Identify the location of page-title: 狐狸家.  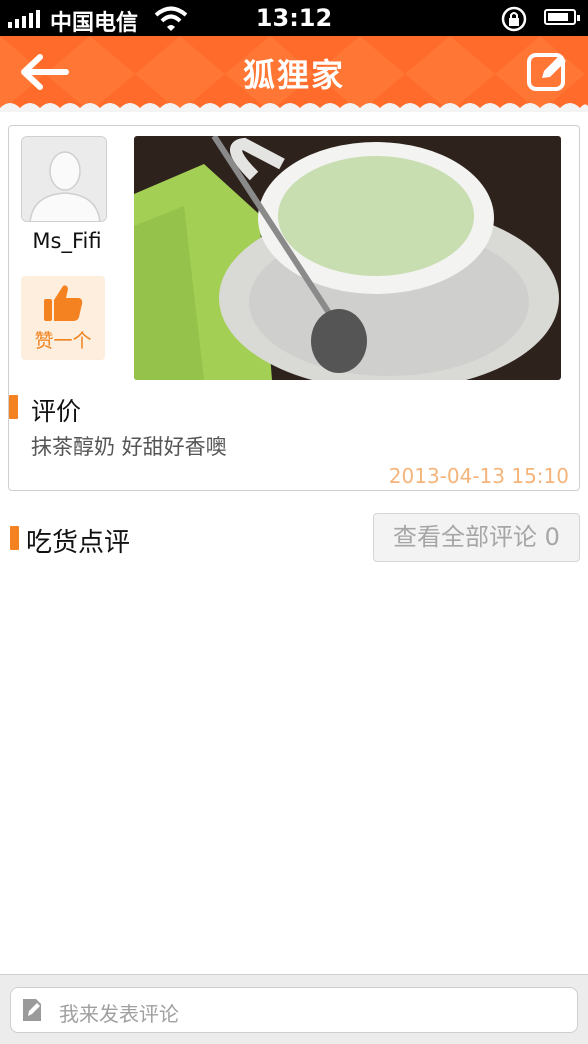
(293, 75).